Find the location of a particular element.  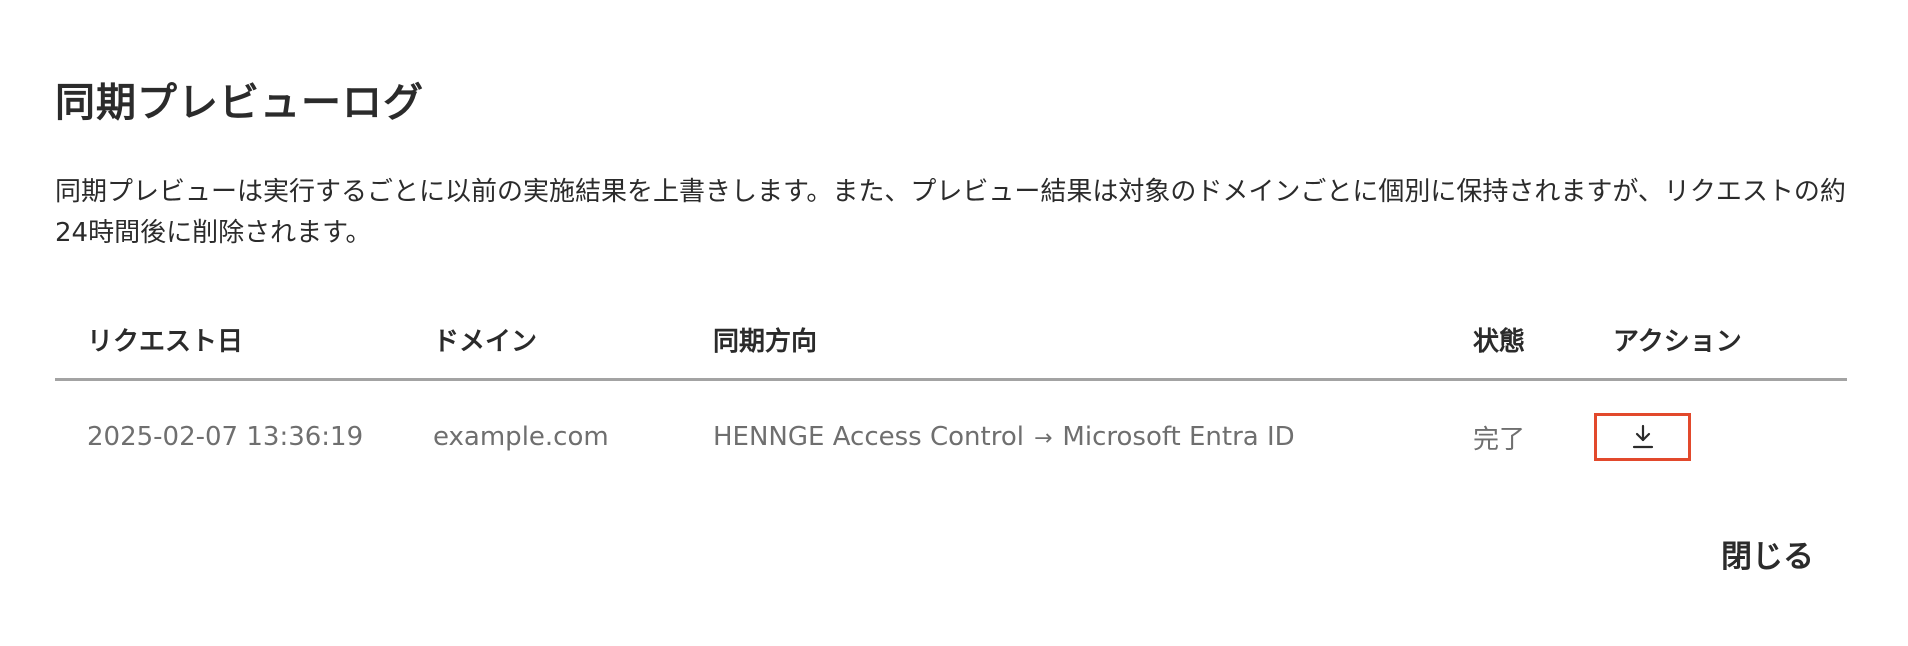

column-header-domain: ドメイン is located at coordinates (573, 340).